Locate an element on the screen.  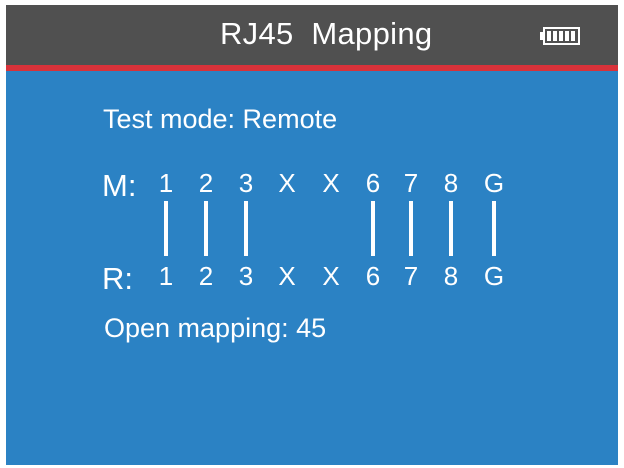
title-bar: RJ45 Mapping is located at coordinates (312, 35).